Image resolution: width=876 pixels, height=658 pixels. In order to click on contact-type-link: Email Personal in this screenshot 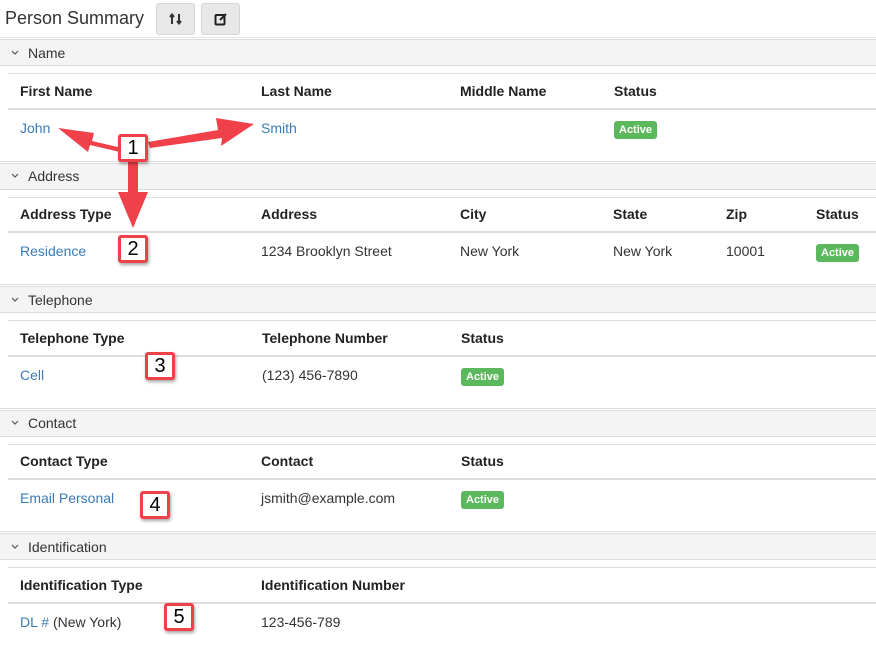, I will do `click(67, 498)`.